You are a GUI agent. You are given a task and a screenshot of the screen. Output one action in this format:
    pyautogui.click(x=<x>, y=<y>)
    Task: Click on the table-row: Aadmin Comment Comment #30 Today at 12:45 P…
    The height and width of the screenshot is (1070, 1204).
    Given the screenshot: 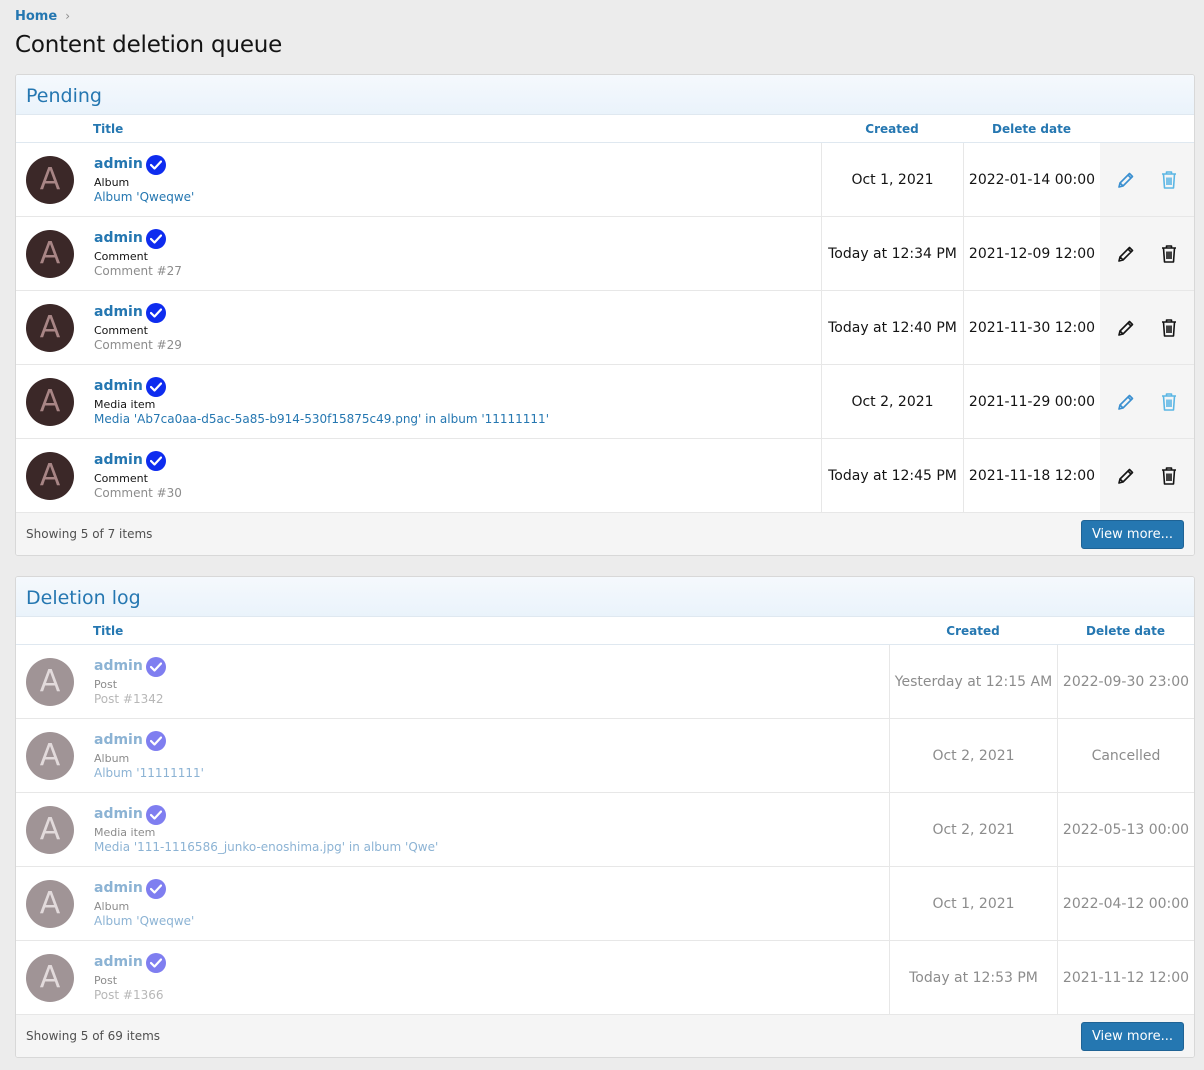 What is the action you would take?
    pyautogui.click(x=605, y=476)
    